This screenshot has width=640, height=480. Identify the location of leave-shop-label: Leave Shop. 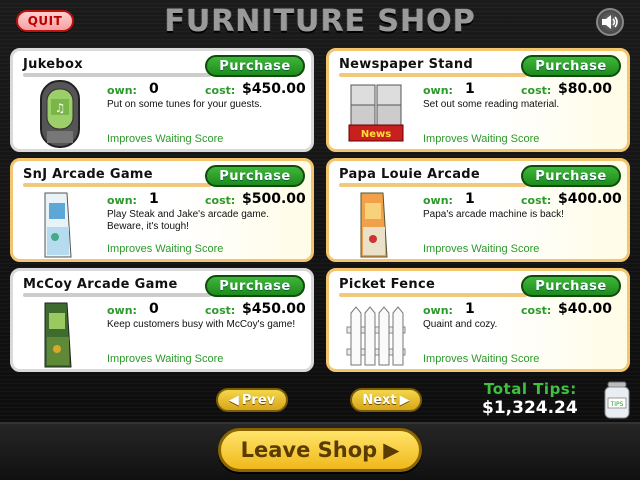
(309, 450).